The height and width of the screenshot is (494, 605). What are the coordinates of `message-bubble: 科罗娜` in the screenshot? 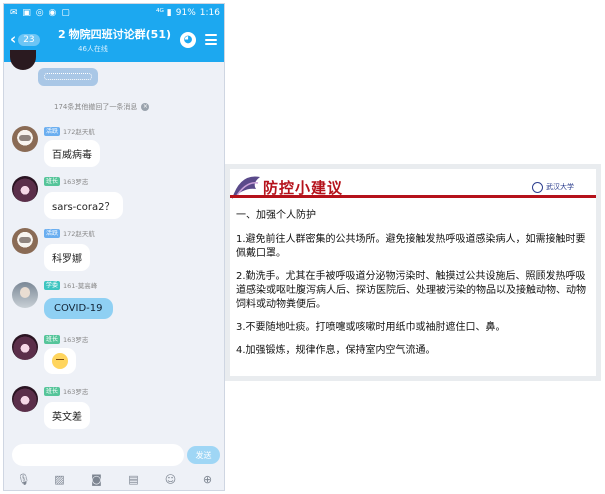 It's located at (67, 257).